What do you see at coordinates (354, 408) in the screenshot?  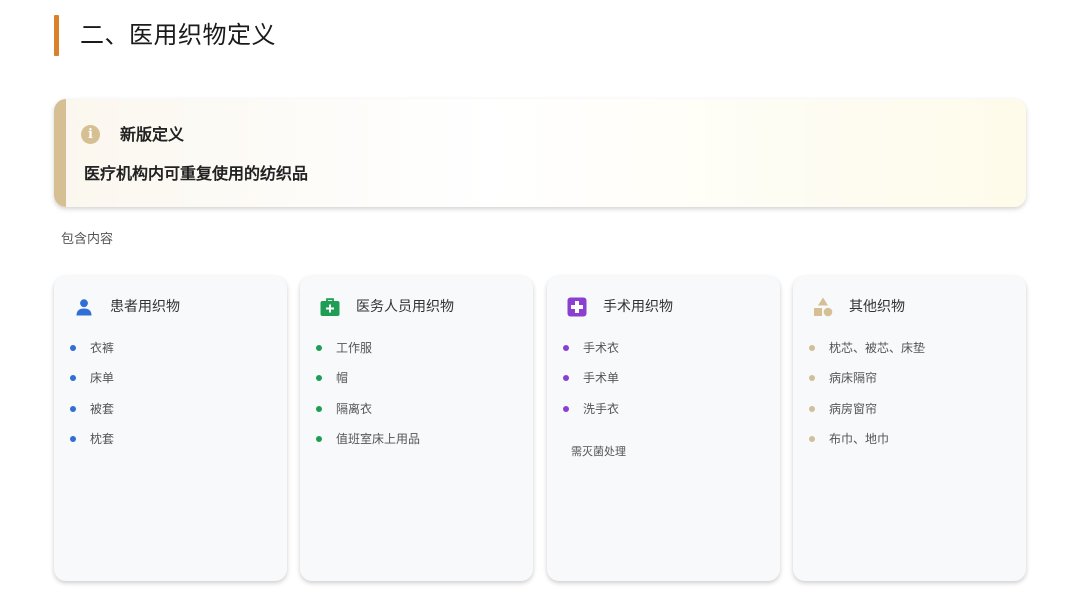 I see `item-label: 隔离衣` at bounding box center [354, 408].